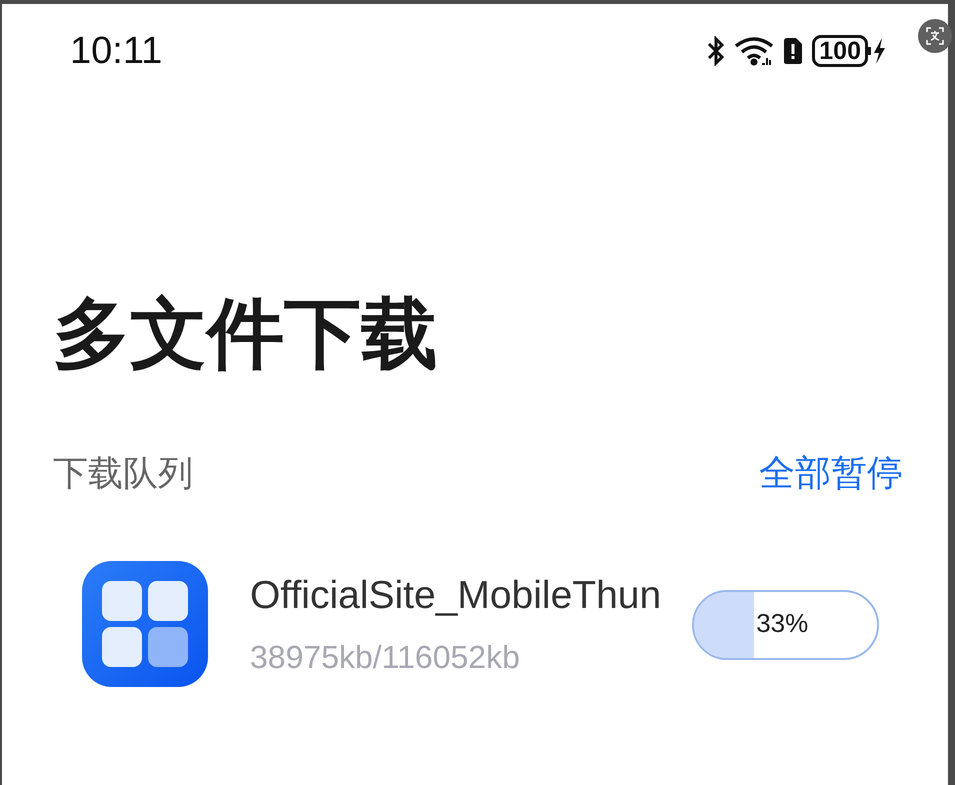  Describe the element at coordinates (831, 473) in the screenshot. I see `pause-all-link: 全部暂停` at that location.